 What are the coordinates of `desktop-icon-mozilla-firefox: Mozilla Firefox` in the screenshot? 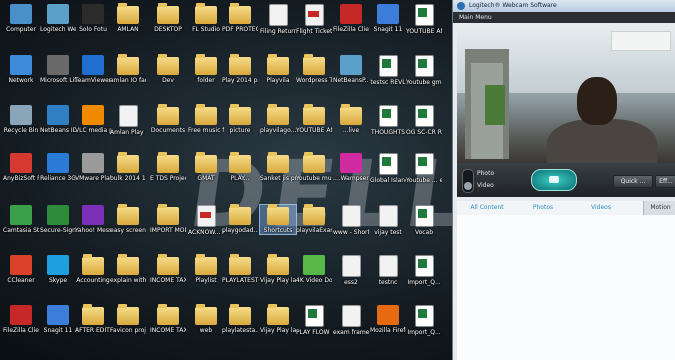 It's located at (388, 319).